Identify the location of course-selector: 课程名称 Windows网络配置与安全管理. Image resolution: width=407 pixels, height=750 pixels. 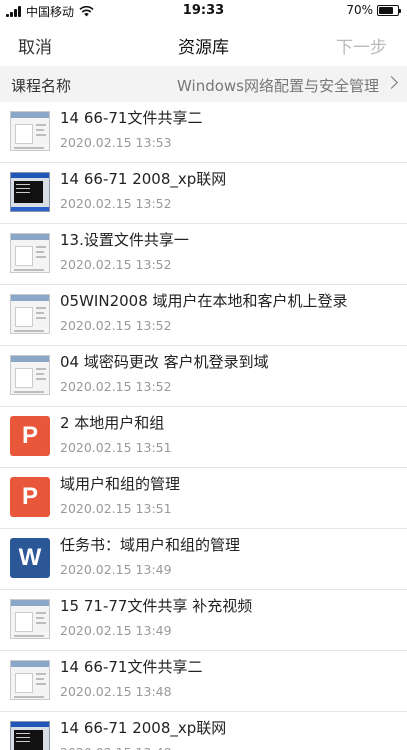
(203, 84).